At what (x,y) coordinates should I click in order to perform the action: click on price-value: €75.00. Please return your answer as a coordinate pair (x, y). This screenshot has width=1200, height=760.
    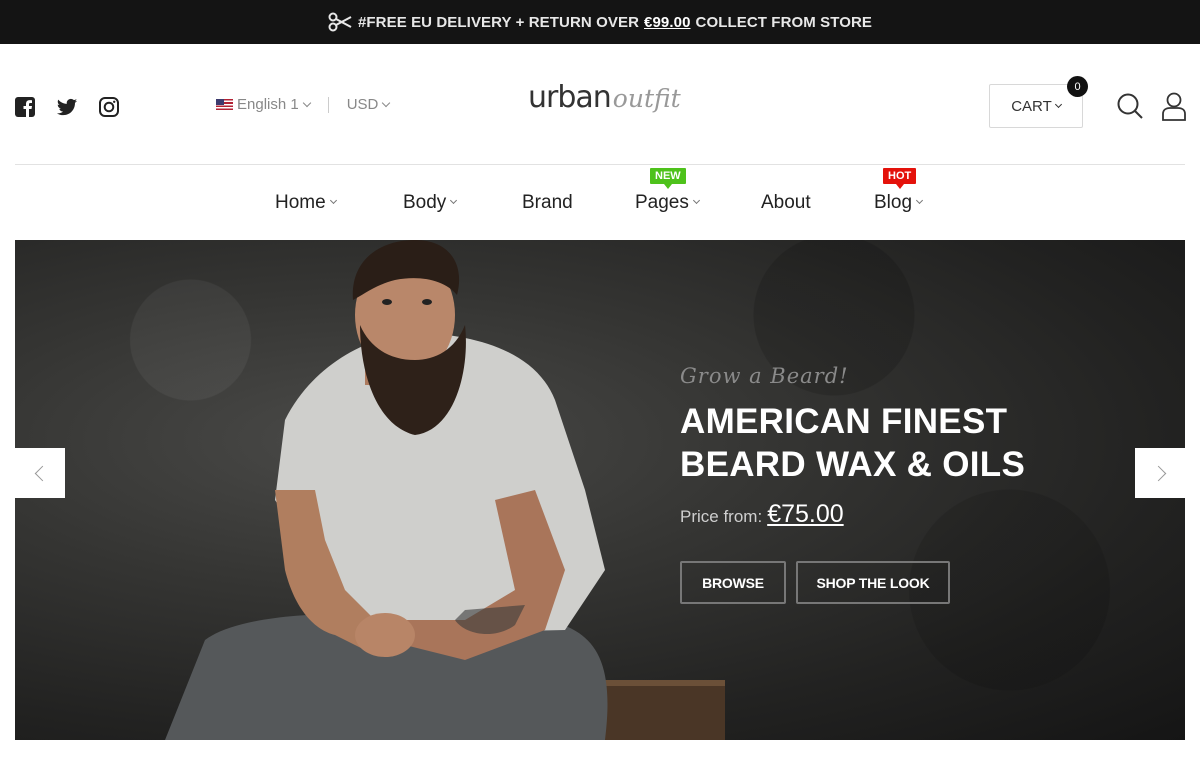
    Looking at the image, I should click on (805, 514).